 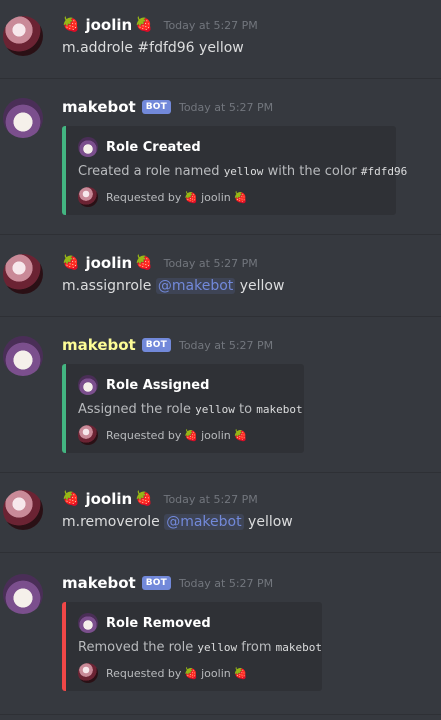 What do you see at coordinates (137, 409) in the screenshot?
I see `desc-text: Assigned the role` at bounding box center [137, 409].